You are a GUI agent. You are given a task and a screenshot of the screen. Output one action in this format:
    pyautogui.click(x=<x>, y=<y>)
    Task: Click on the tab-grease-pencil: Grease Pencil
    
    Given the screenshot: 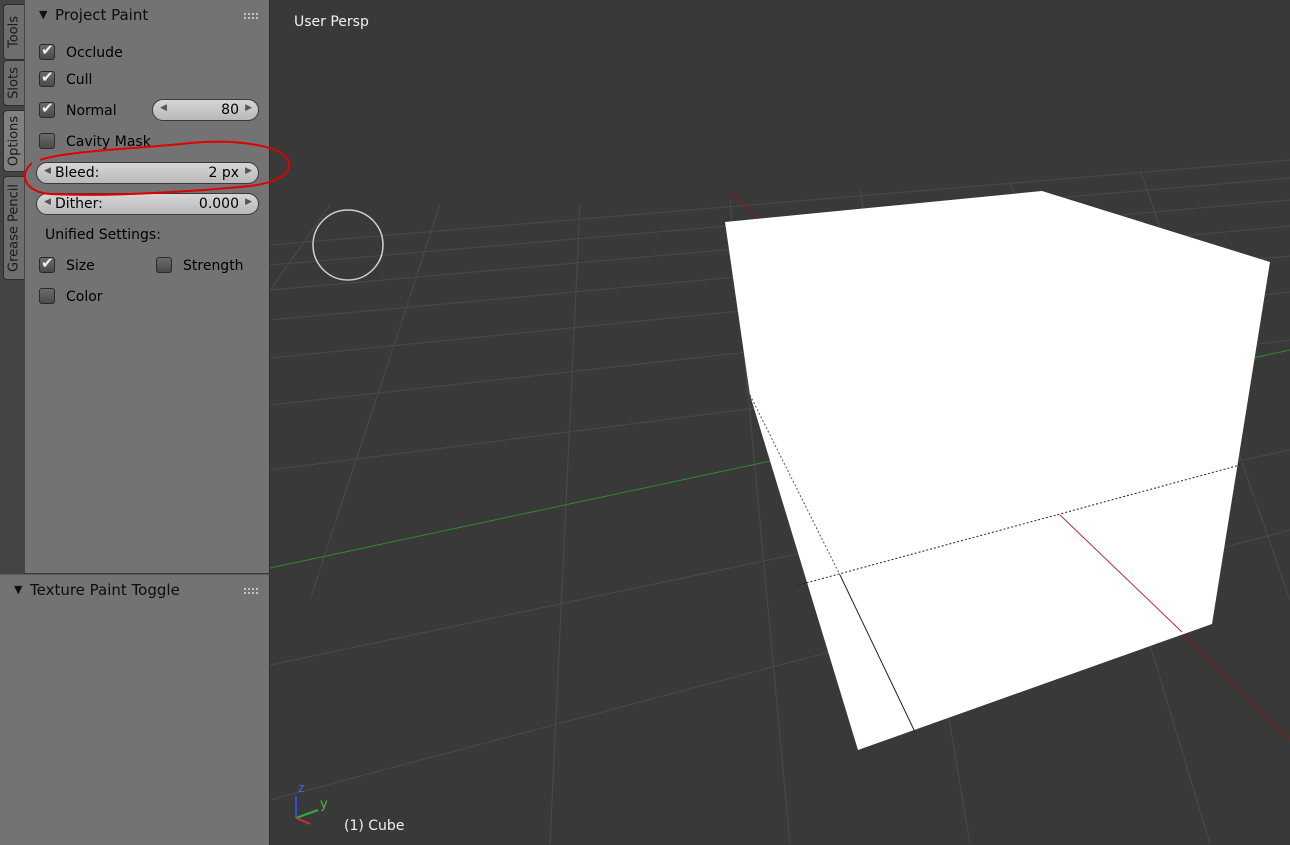 What is the action you would take?
    pyautogui.click(x=13, y=228)
    